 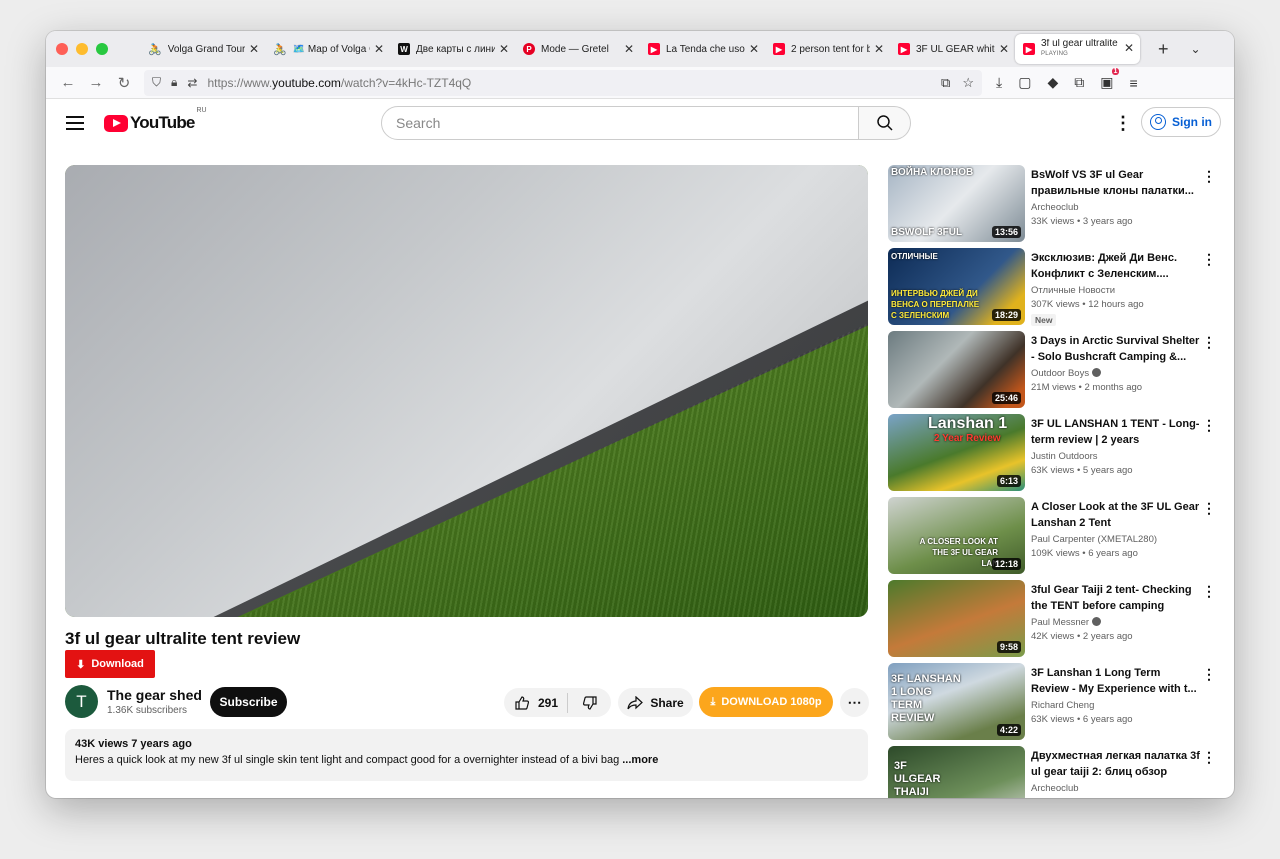 What do you see at coordinates (589, 703) in the screenshot?
I see `dislike-button` at bounding box center [589, 703].